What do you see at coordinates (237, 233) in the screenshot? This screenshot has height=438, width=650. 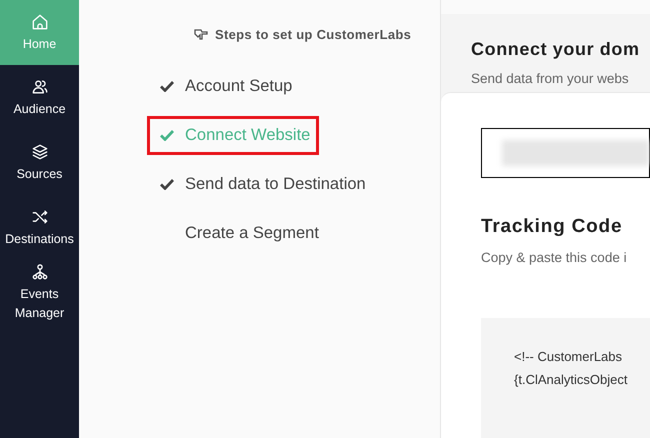 I see `step-item: Create a Segment` at bounding box center [237, 233].